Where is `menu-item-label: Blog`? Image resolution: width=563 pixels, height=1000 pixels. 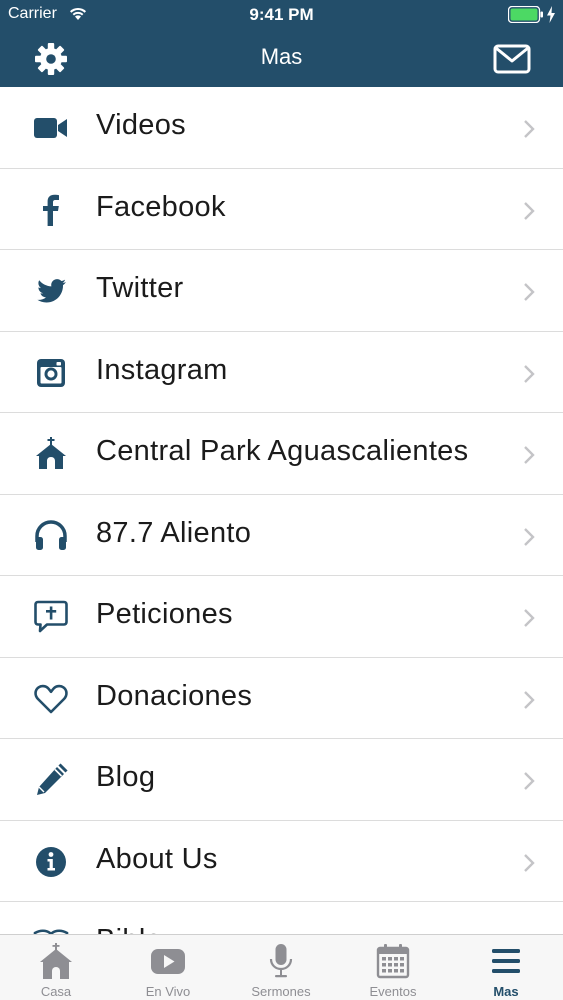
menu-item-label: Blog is located at coordinates (126, 777).